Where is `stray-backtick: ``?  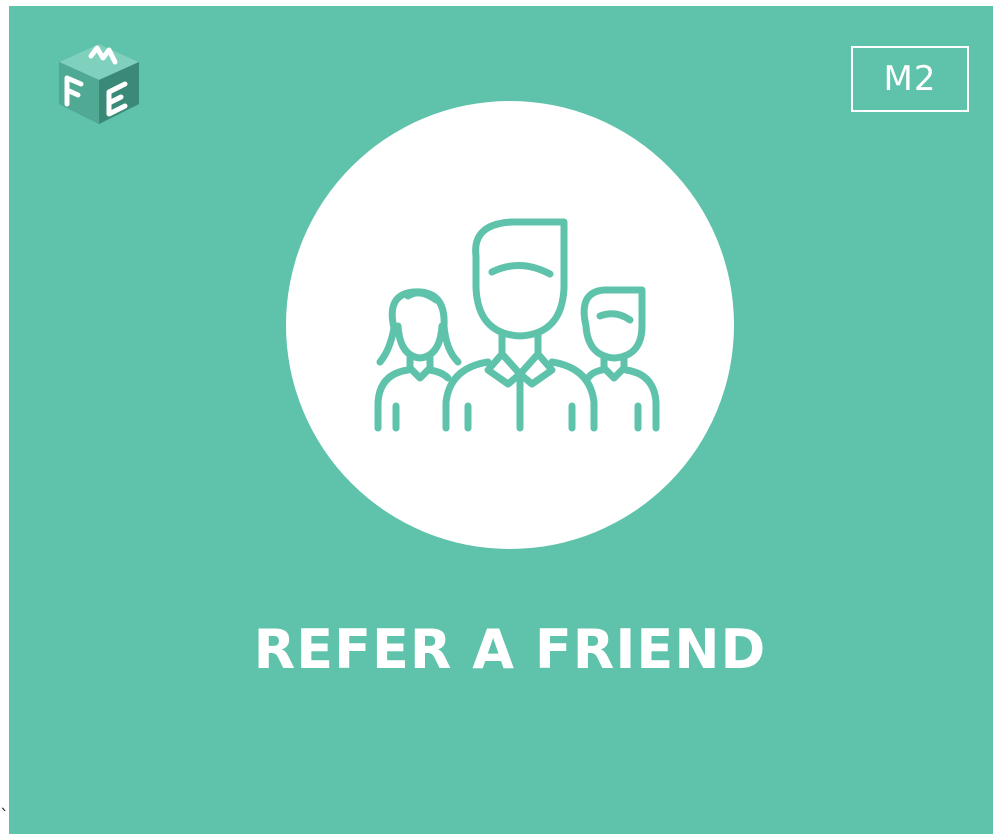 stray-backtick: ` is located at coordinates (4, 816).